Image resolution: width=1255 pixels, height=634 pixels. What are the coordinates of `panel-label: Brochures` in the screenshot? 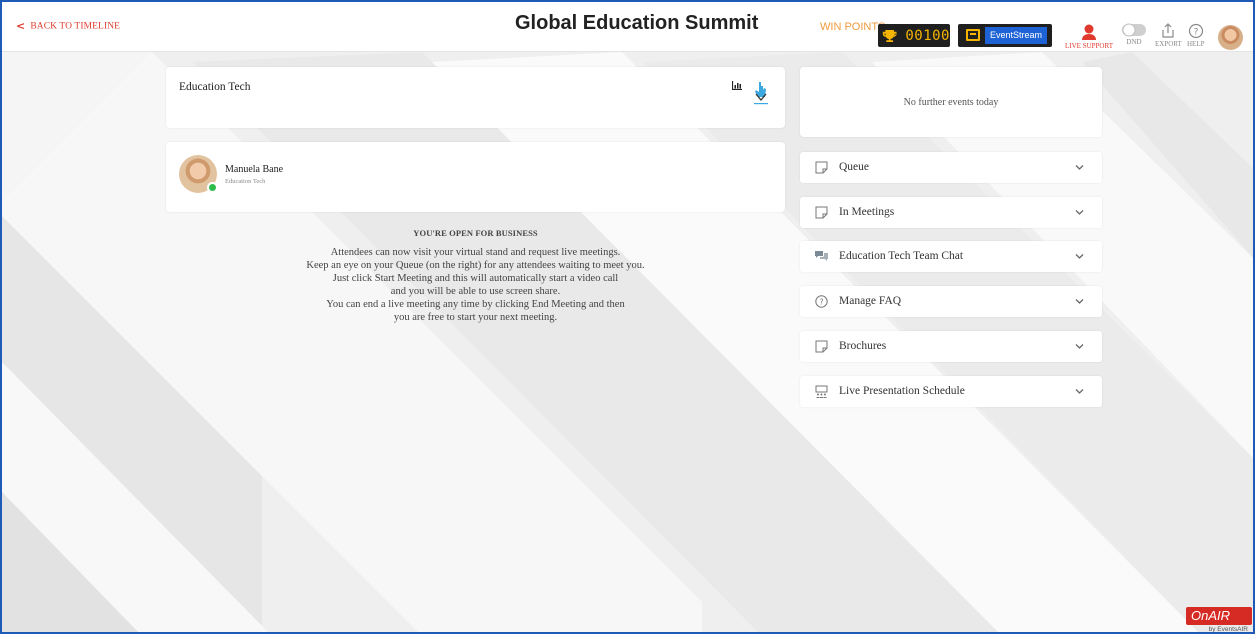 It's located at (863, 346).